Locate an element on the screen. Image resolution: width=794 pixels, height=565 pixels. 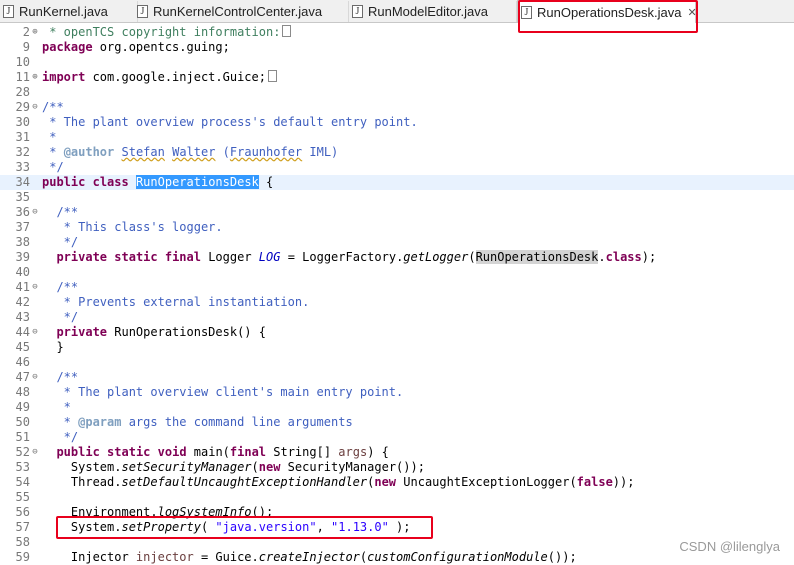
tab-runkernelcontrolcenter: J RunKernelControlCenter.java is located at coordinates (241, 11).